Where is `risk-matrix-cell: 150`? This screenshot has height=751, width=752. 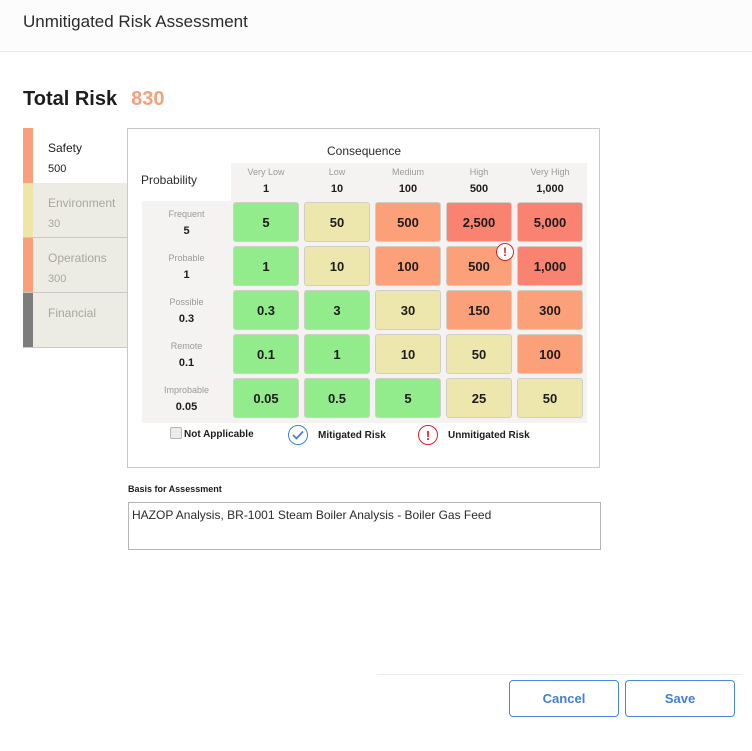
risk-matrix-cell: 150 is located at coordinates (479, 310).